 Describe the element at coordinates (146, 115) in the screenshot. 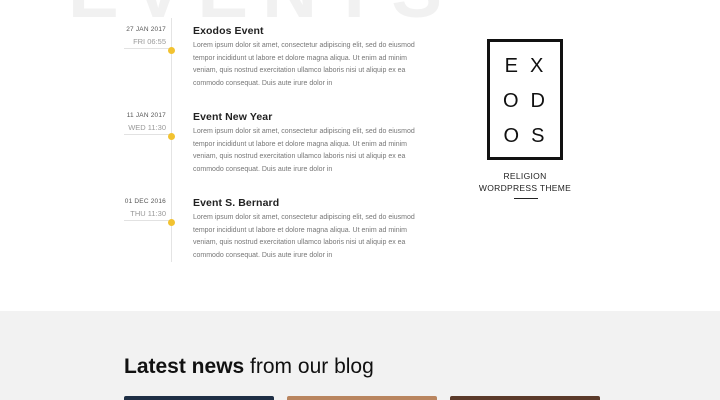

I see `event-date: 11 JAN 2017` at that location.